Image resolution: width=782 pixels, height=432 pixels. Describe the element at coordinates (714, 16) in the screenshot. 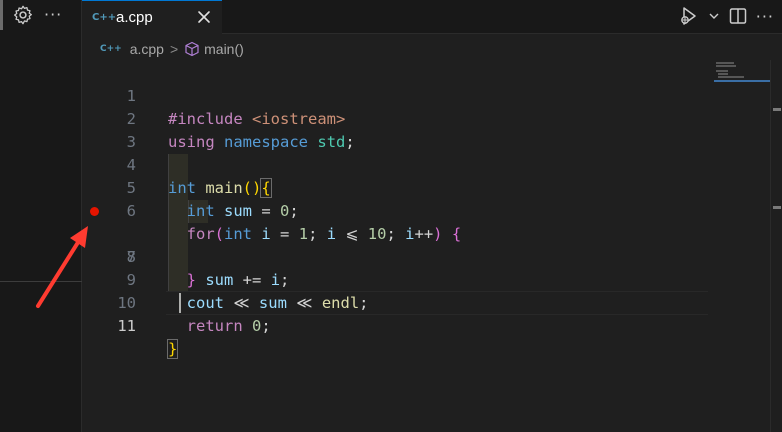

I see `chevron-down-icon` at that location.